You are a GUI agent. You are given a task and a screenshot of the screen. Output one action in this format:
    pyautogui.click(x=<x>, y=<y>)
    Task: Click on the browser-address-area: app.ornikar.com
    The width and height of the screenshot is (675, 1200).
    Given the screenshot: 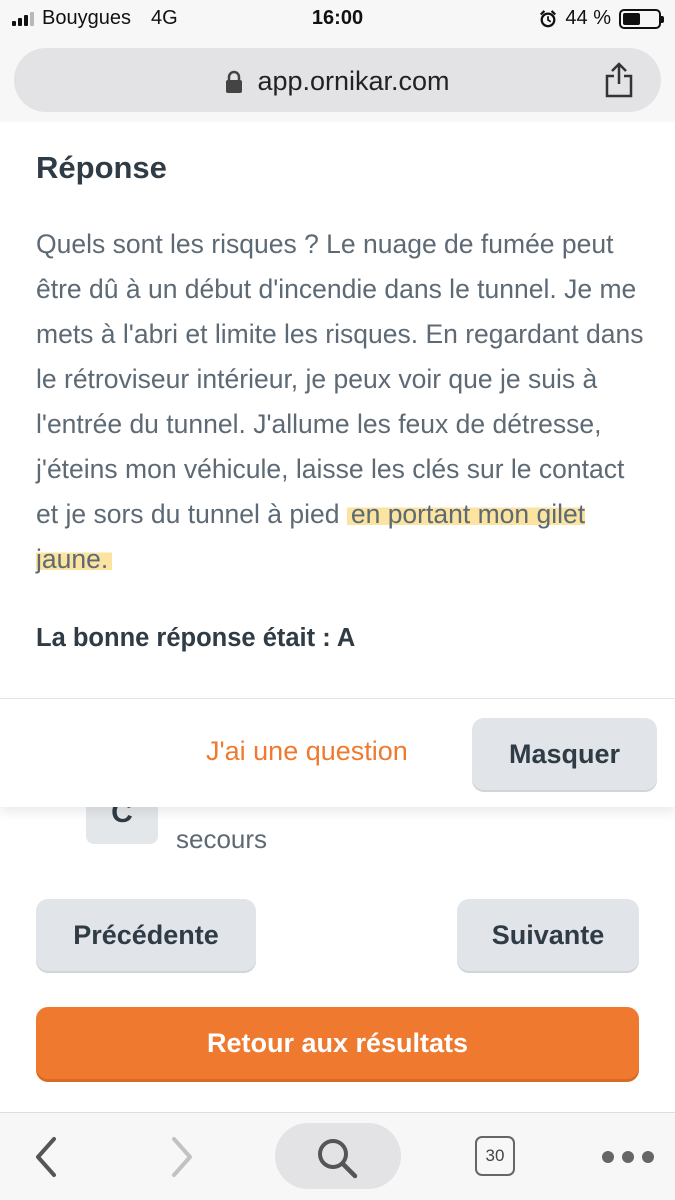 What is the action you would take?
    pyautogui.click(x=337, y=81)
    